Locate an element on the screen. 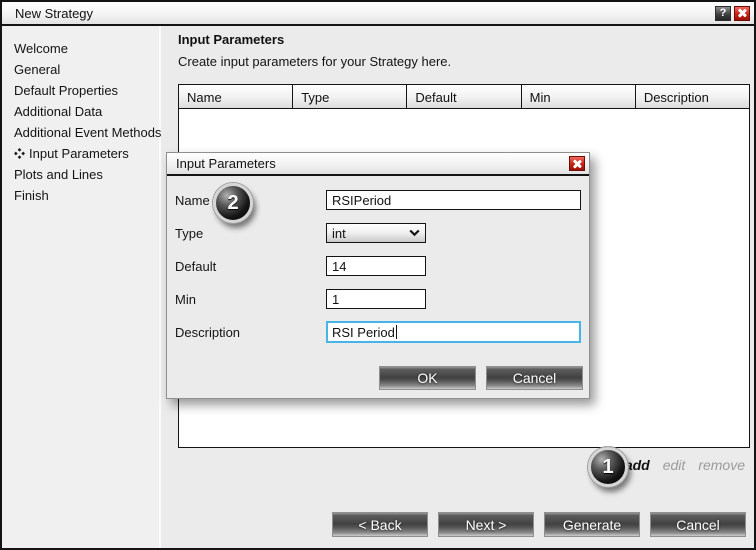 The height and width of the screenshot is (550, 756). next-button: Next > is located at coordinates (486, 524).